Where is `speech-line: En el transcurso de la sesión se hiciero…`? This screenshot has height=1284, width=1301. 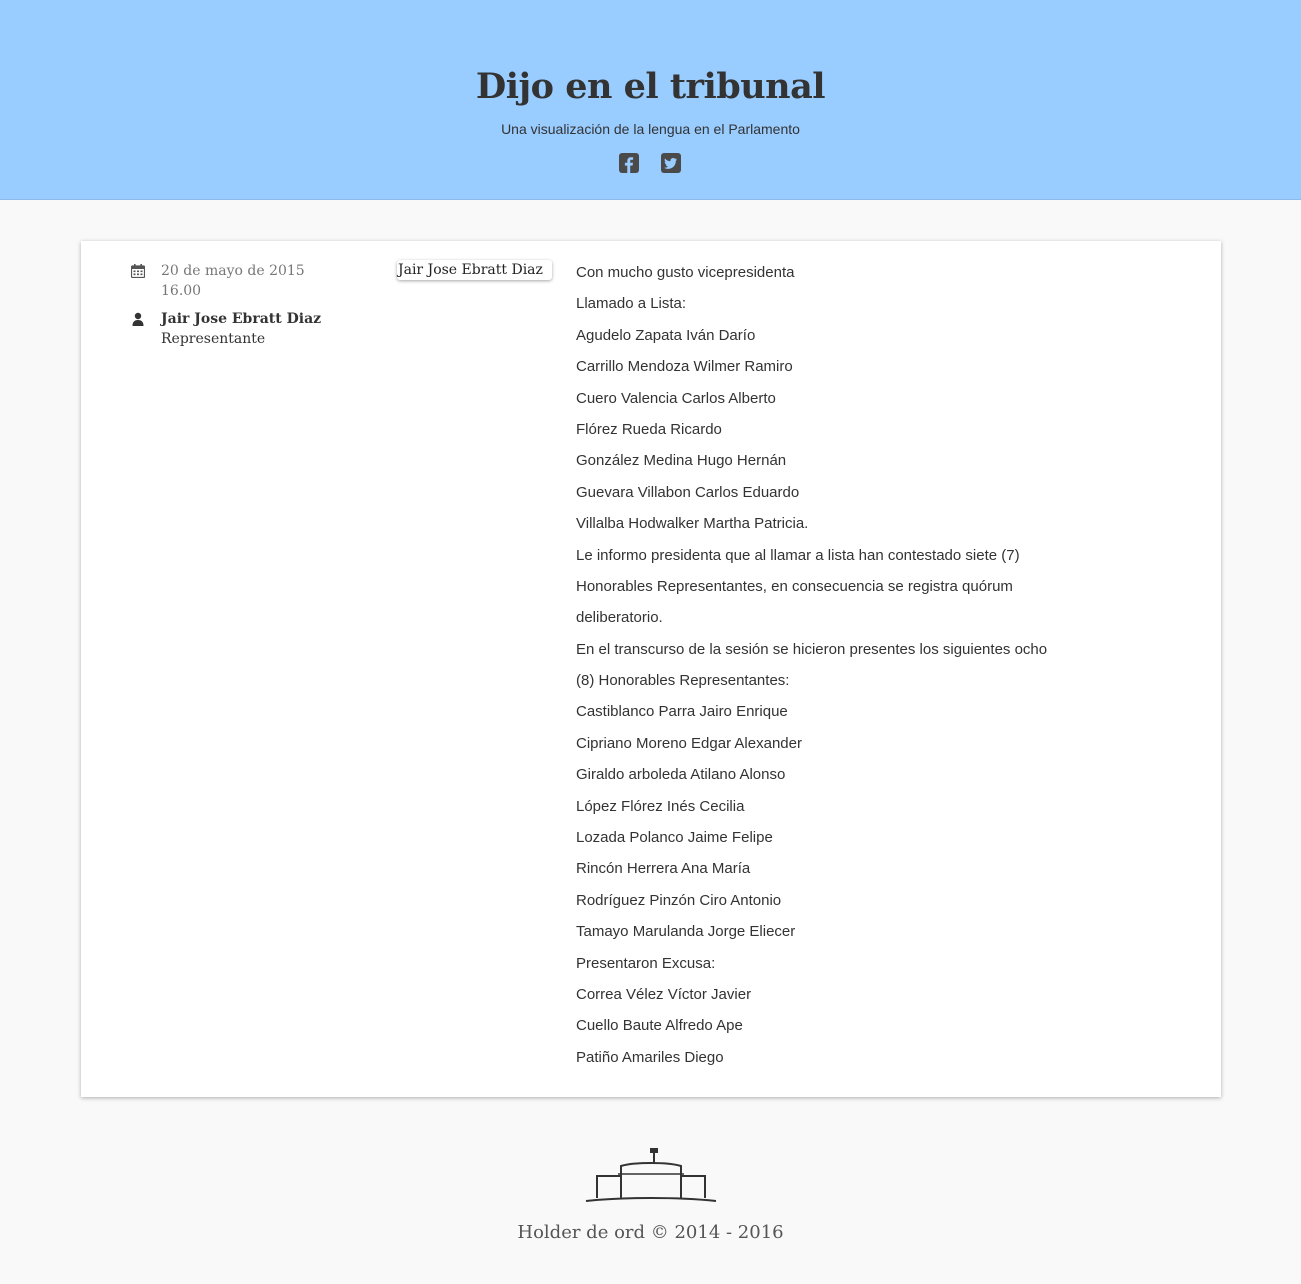
speech-line: En el transcurso de la sesión se hiciero… is located at coordinates (812, 649).